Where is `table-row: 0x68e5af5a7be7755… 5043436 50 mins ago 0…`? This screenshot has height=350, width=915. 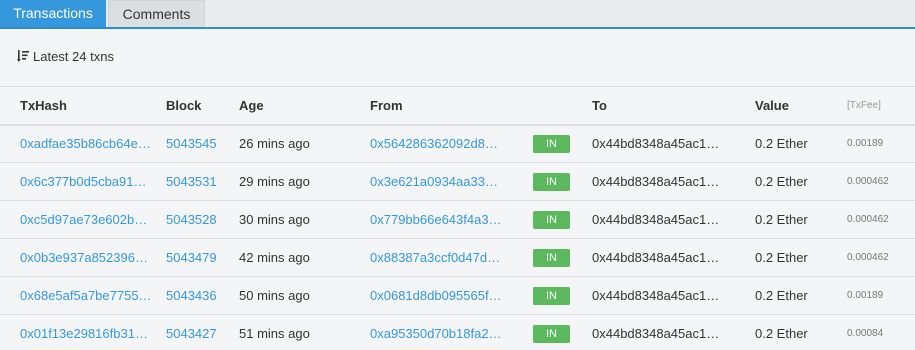 table-row: 0x68e5af5a7be7755… 5043436 50 mins ago 0… is located at coordinates (457, 295).